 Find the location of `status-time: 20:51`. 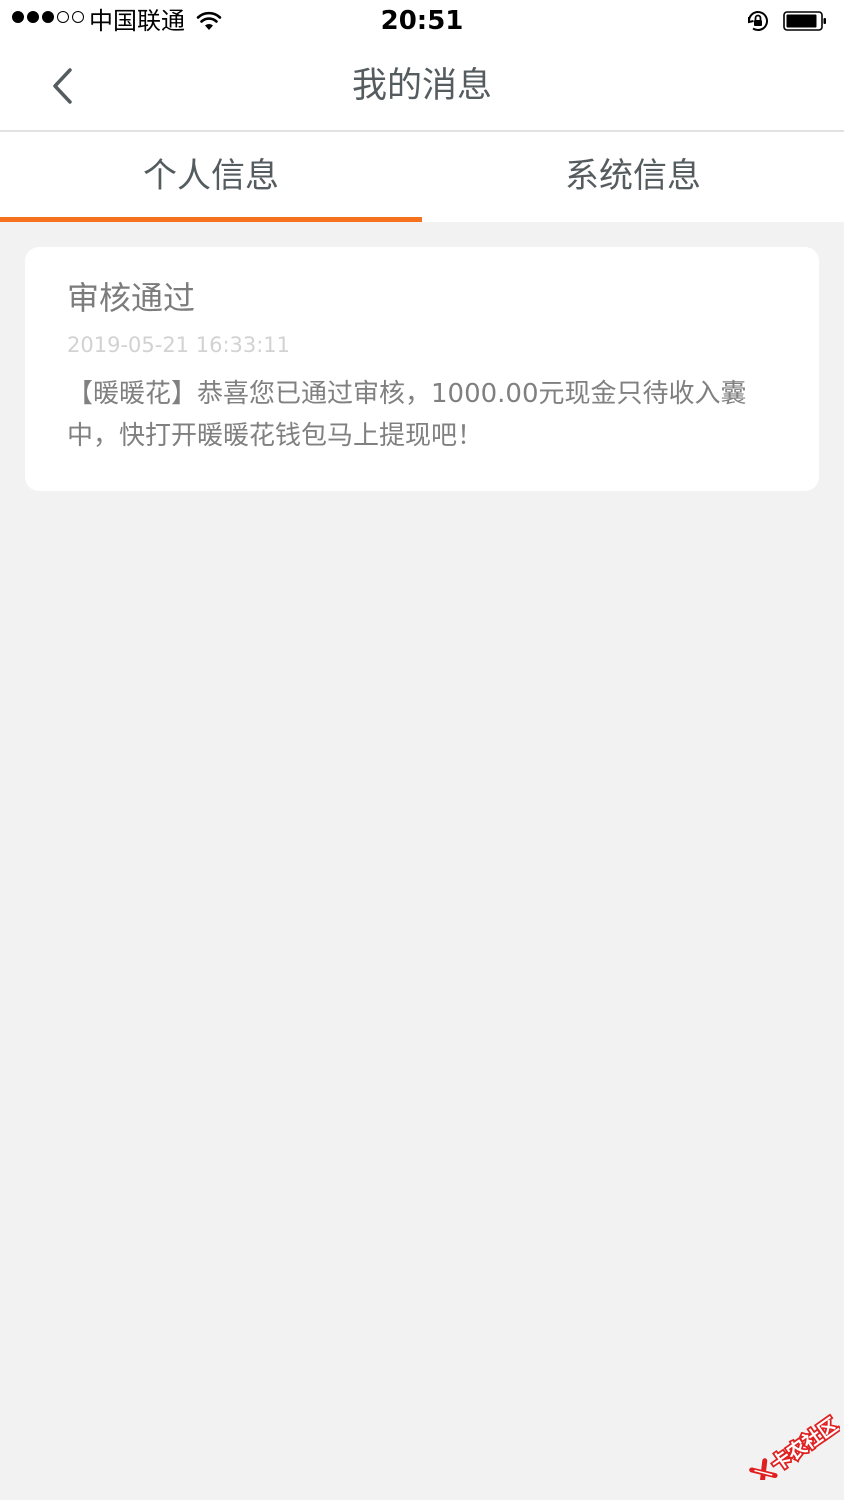

status-time: 20:51 is located at coordinates (422, 21).